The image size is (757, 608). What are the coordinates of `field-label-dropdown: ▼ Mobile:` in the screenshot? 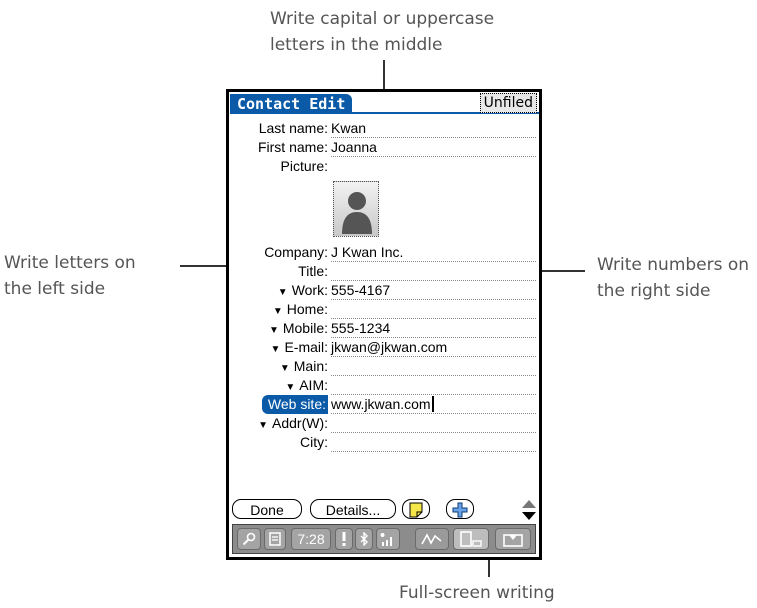 It's located at (298, 328).